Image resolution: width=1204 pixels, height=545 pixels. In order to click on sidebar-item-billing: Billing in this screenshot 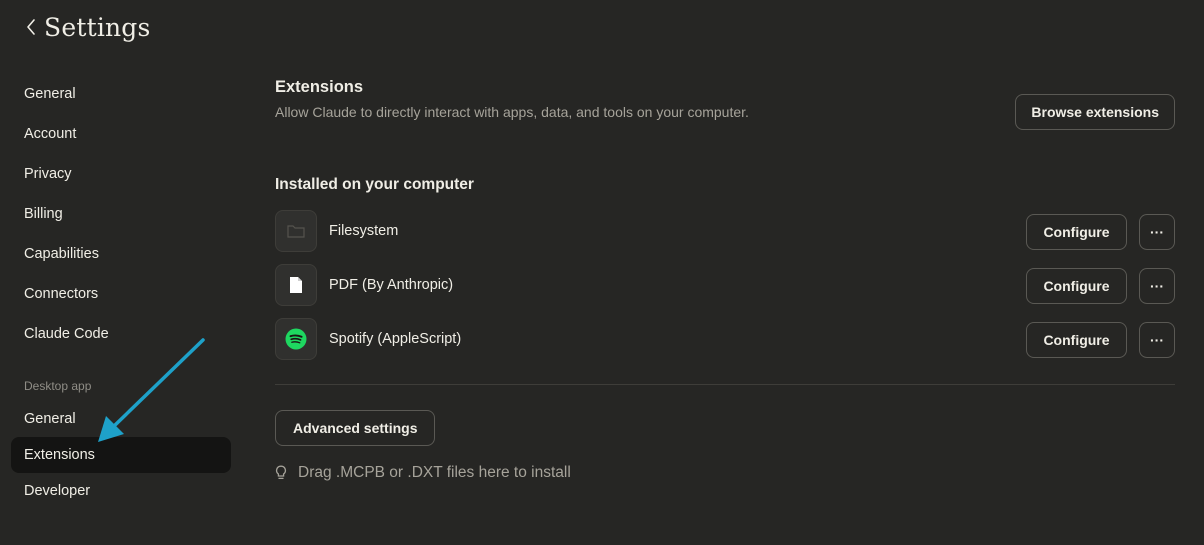, I will do `click(121, 214)`.